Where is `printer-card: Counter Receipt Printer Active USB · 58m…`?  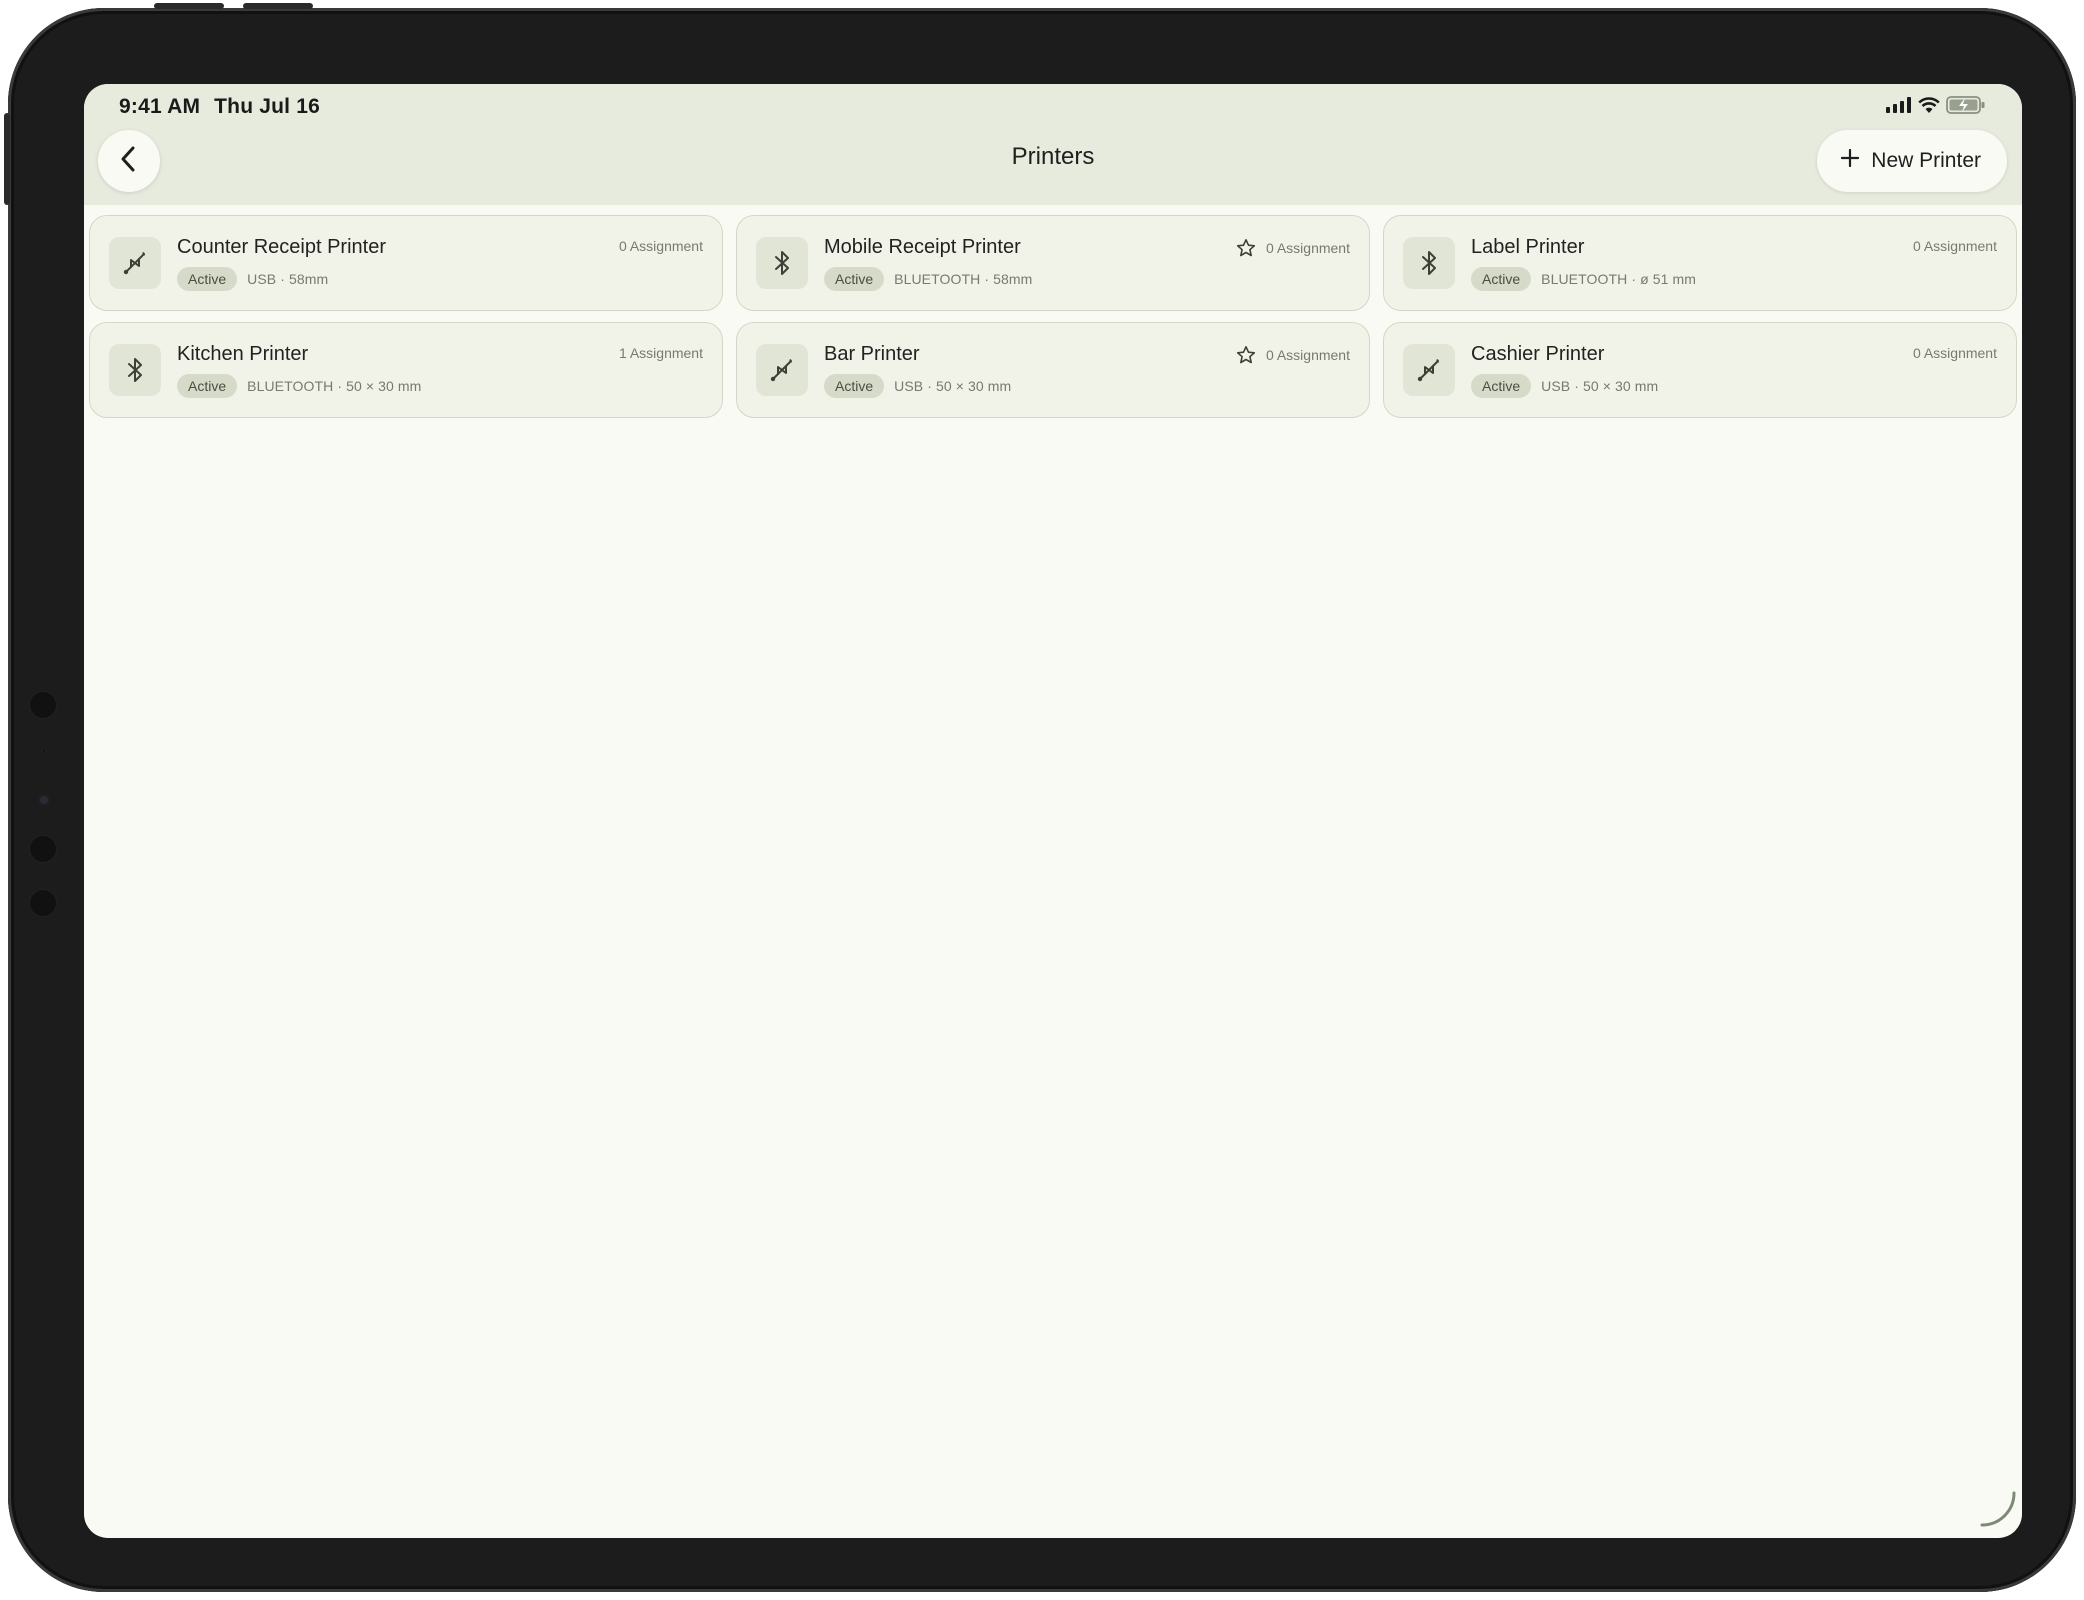 printer-card: Counter Receipt Printer Active USB · 58m… is located at coordinates (406, 263).